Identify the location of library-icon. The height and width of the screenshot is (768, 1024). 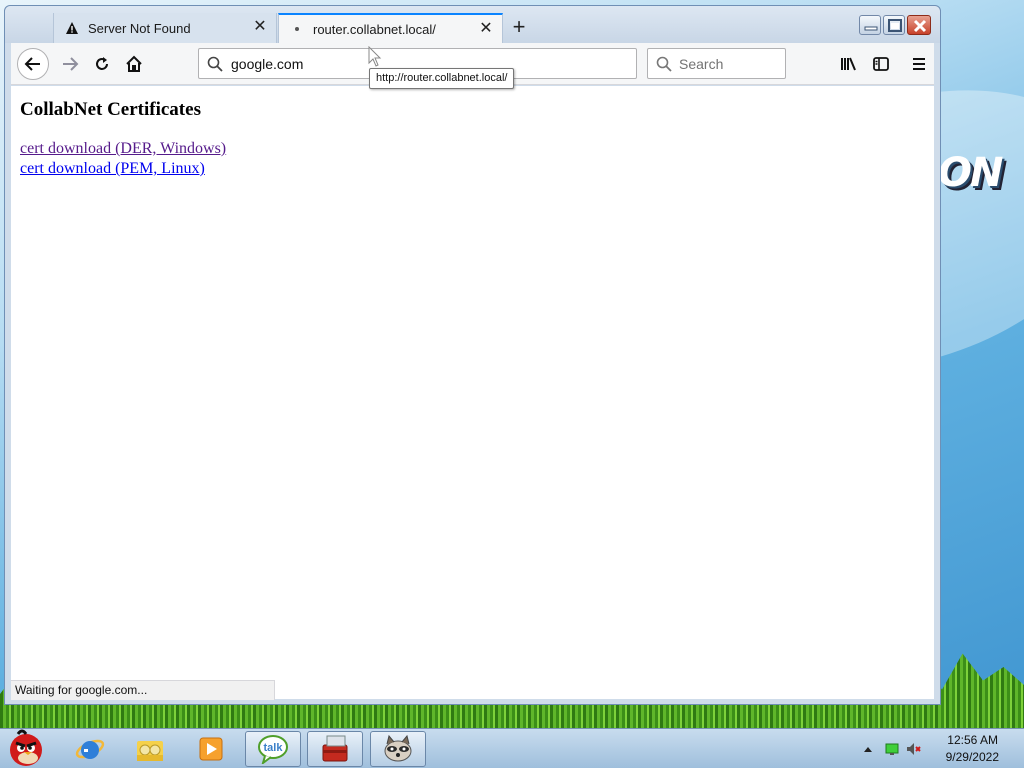
(848, 64).